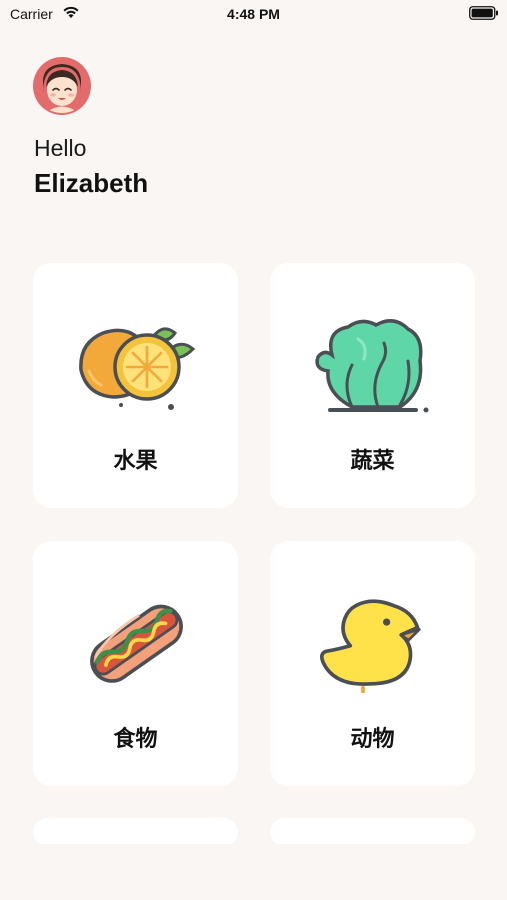 Image resolution: width=507 pixels, height=900 pixels. I want to click on category-label-animal: 动物, so click(372, 739).